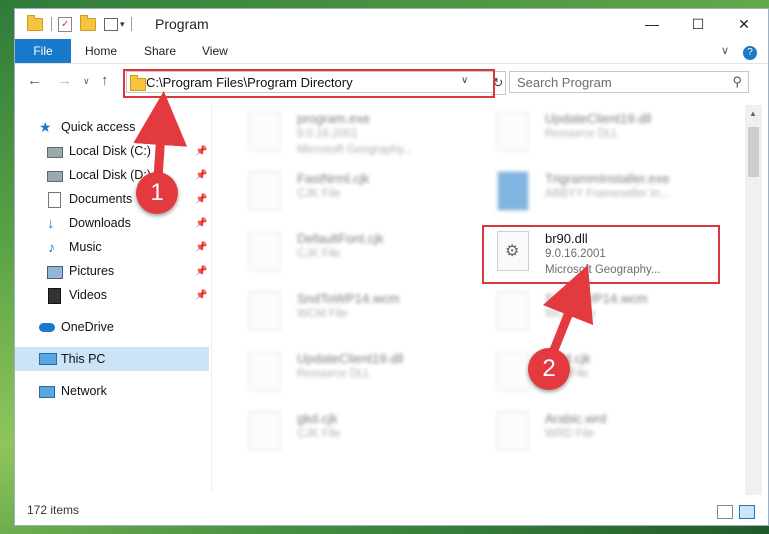  What do you see at coordinates (549, 369) in the screenshot?
I see `step-badge-2: 2` at bounding box center [549, 369].